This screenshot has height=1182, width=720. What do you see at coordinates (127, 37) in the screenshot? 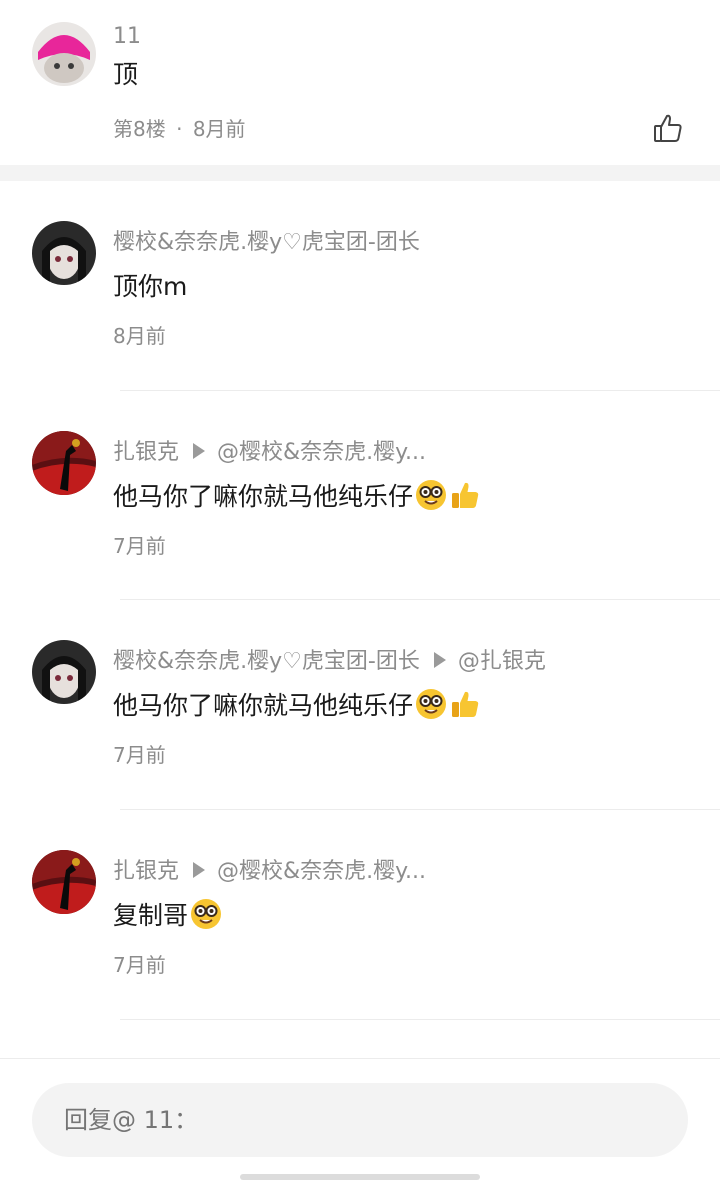
I see `comment-username: 11` at bounding box center [127, 37].